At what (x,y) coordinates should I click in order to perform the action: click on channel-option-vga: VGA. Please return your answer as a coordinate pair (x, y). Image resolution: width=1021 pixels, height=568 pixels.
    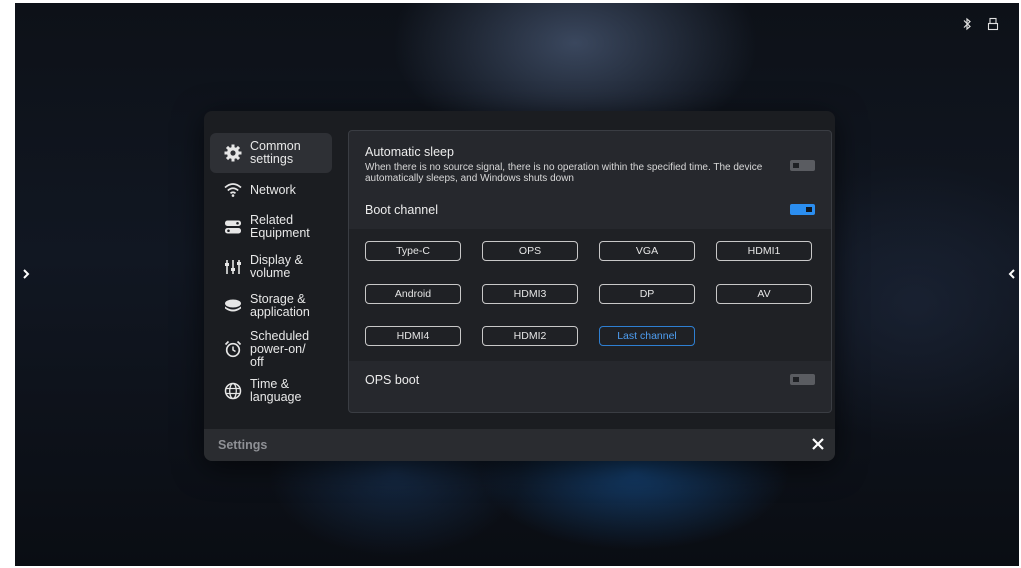
    Looking at the image, I should click on (647, 251).